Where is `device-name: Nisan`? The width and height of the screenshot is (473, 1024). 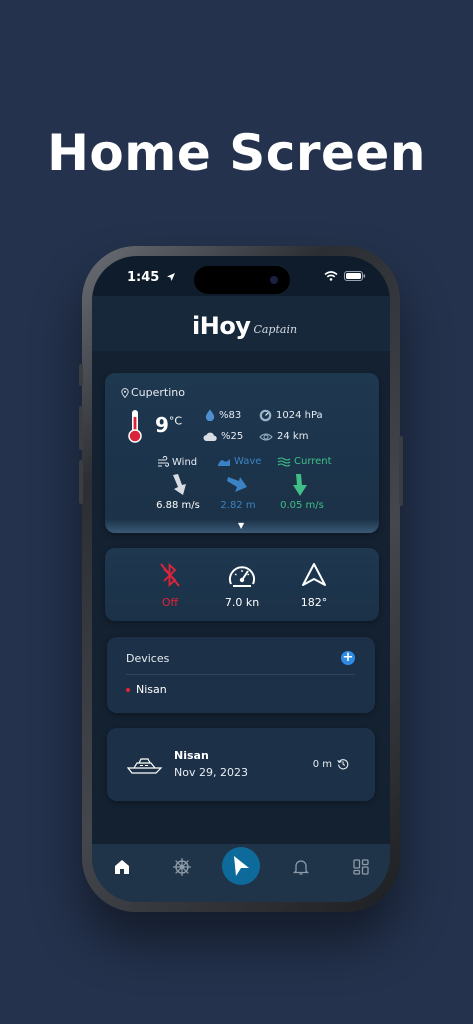 device-name: Nisan is located at coordinates (151, 689).